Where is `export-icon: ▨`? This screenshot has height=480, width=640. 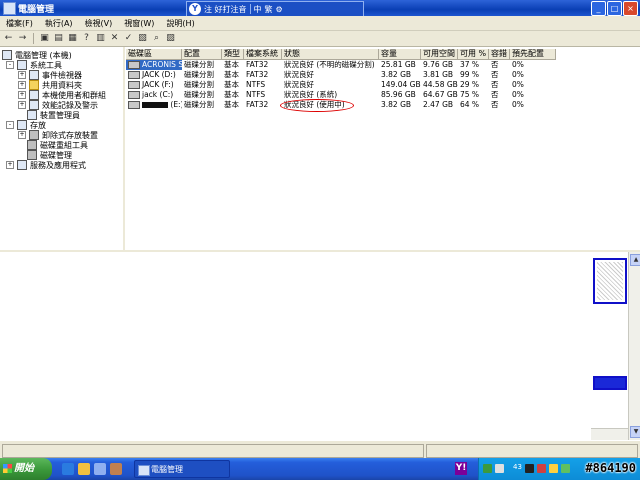
export-icon: ▨ is located at coordinates (170, 38).